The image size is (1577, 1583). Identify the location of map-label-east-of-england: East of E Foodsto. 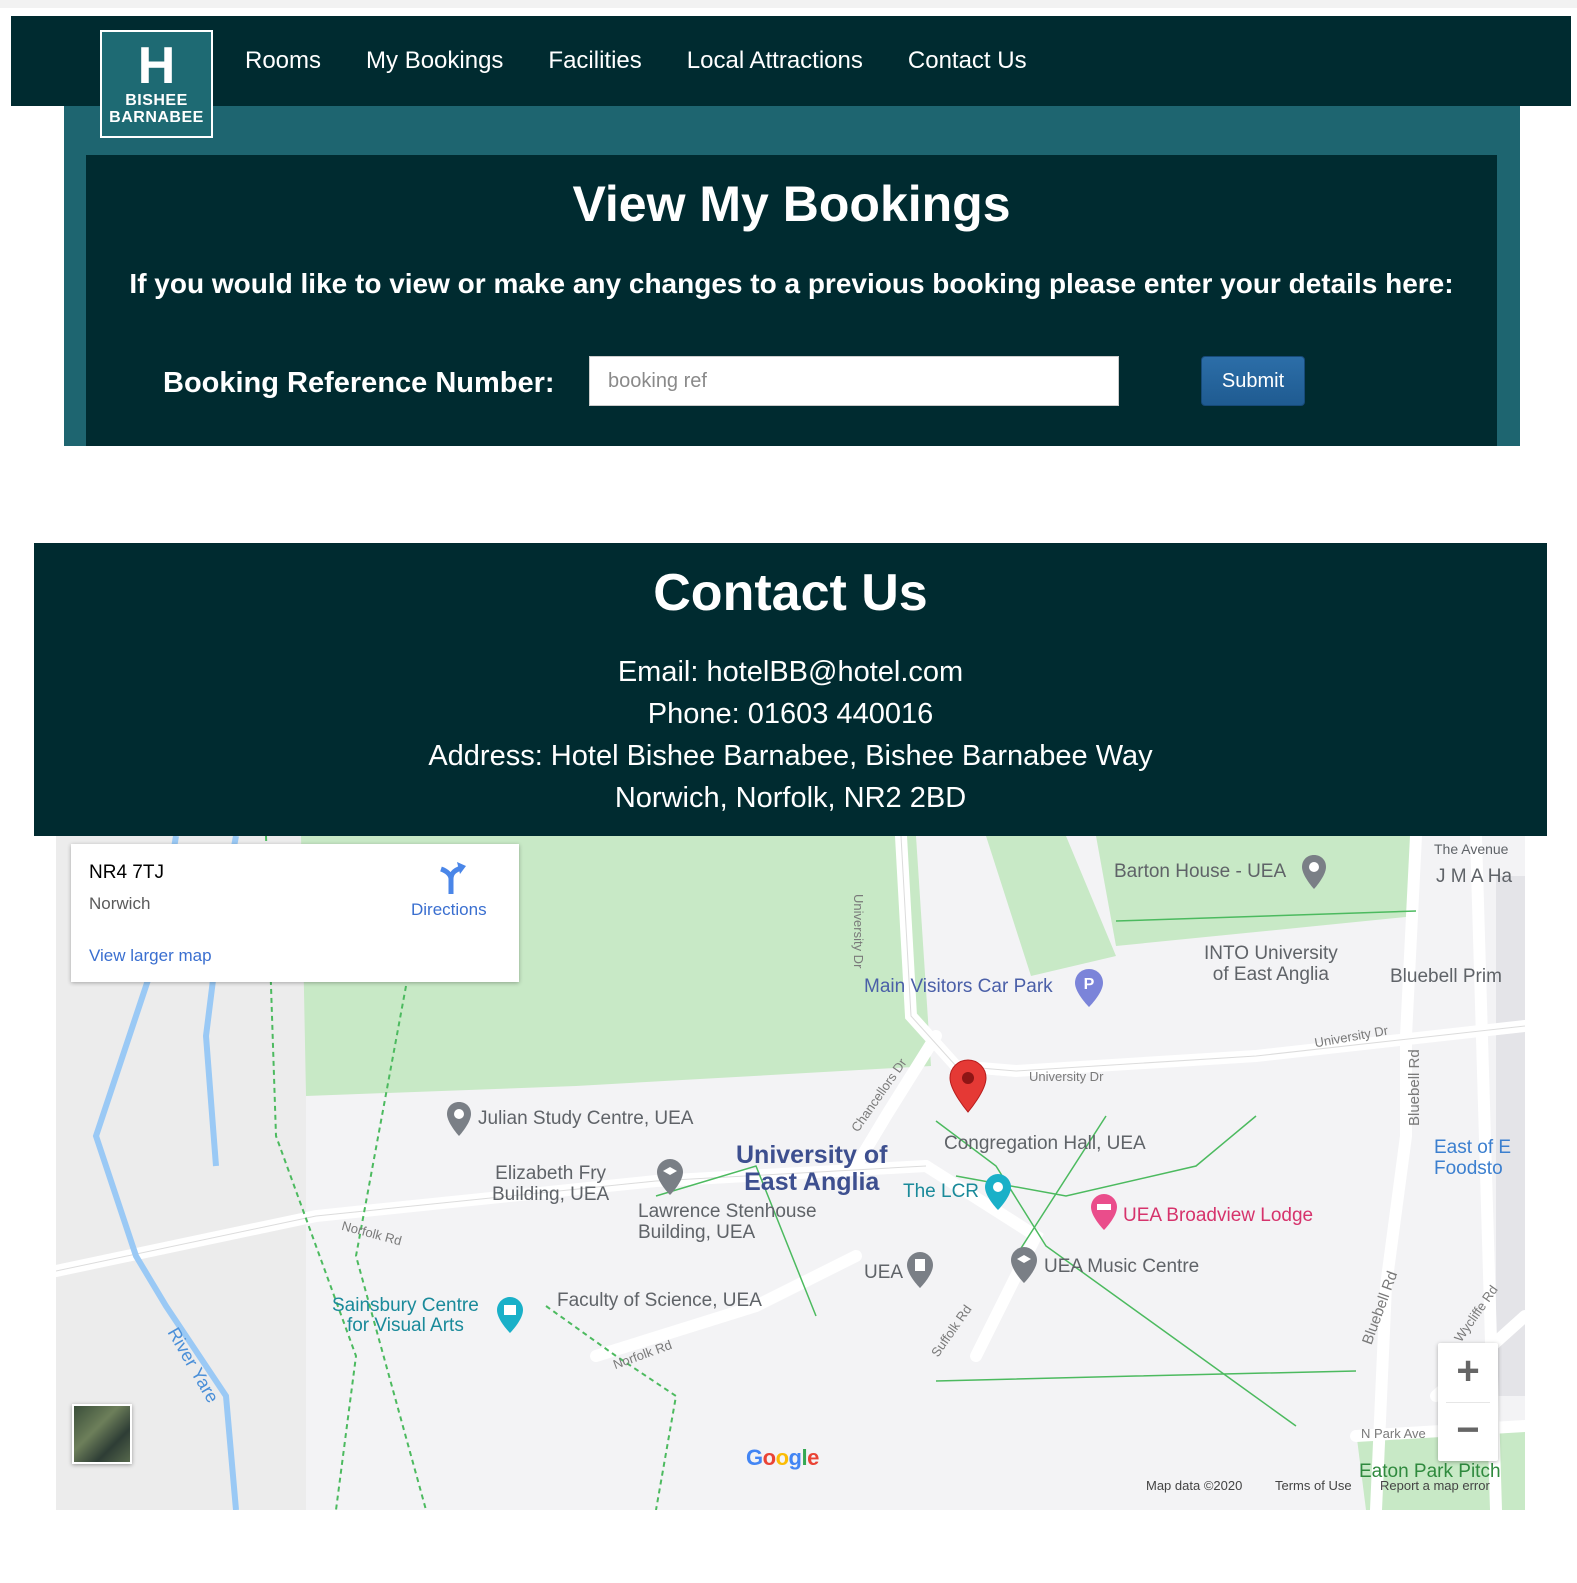
(1472, 1158).